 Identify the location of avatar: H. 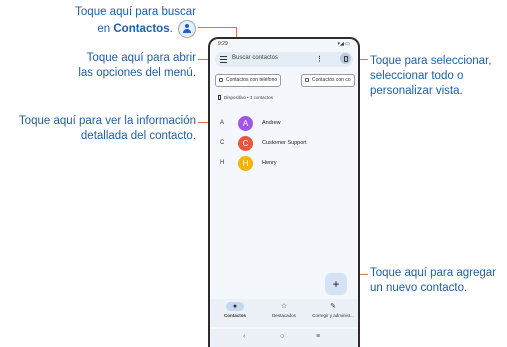
(245, 163).